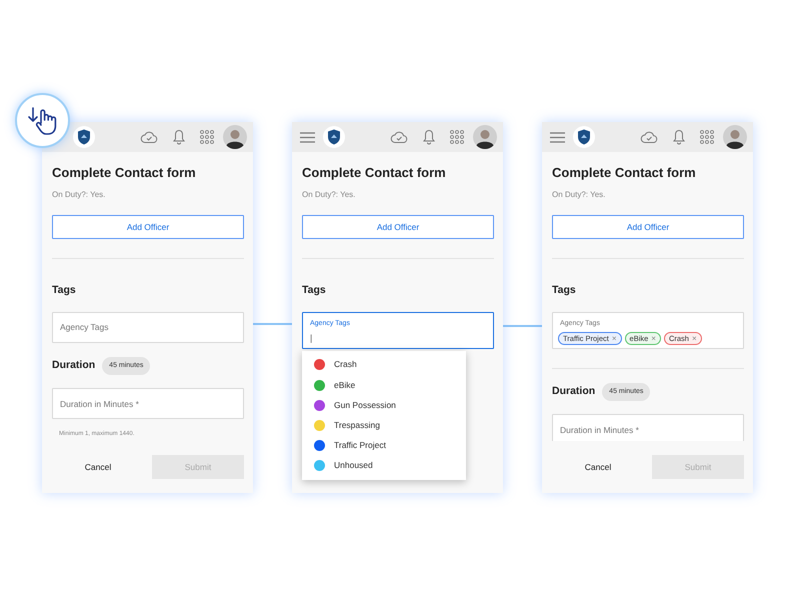  What do you see at coordinates (360, 445) in the screenshot?
I see `option-label: Traffic Project` at bounding box center [360, 445].